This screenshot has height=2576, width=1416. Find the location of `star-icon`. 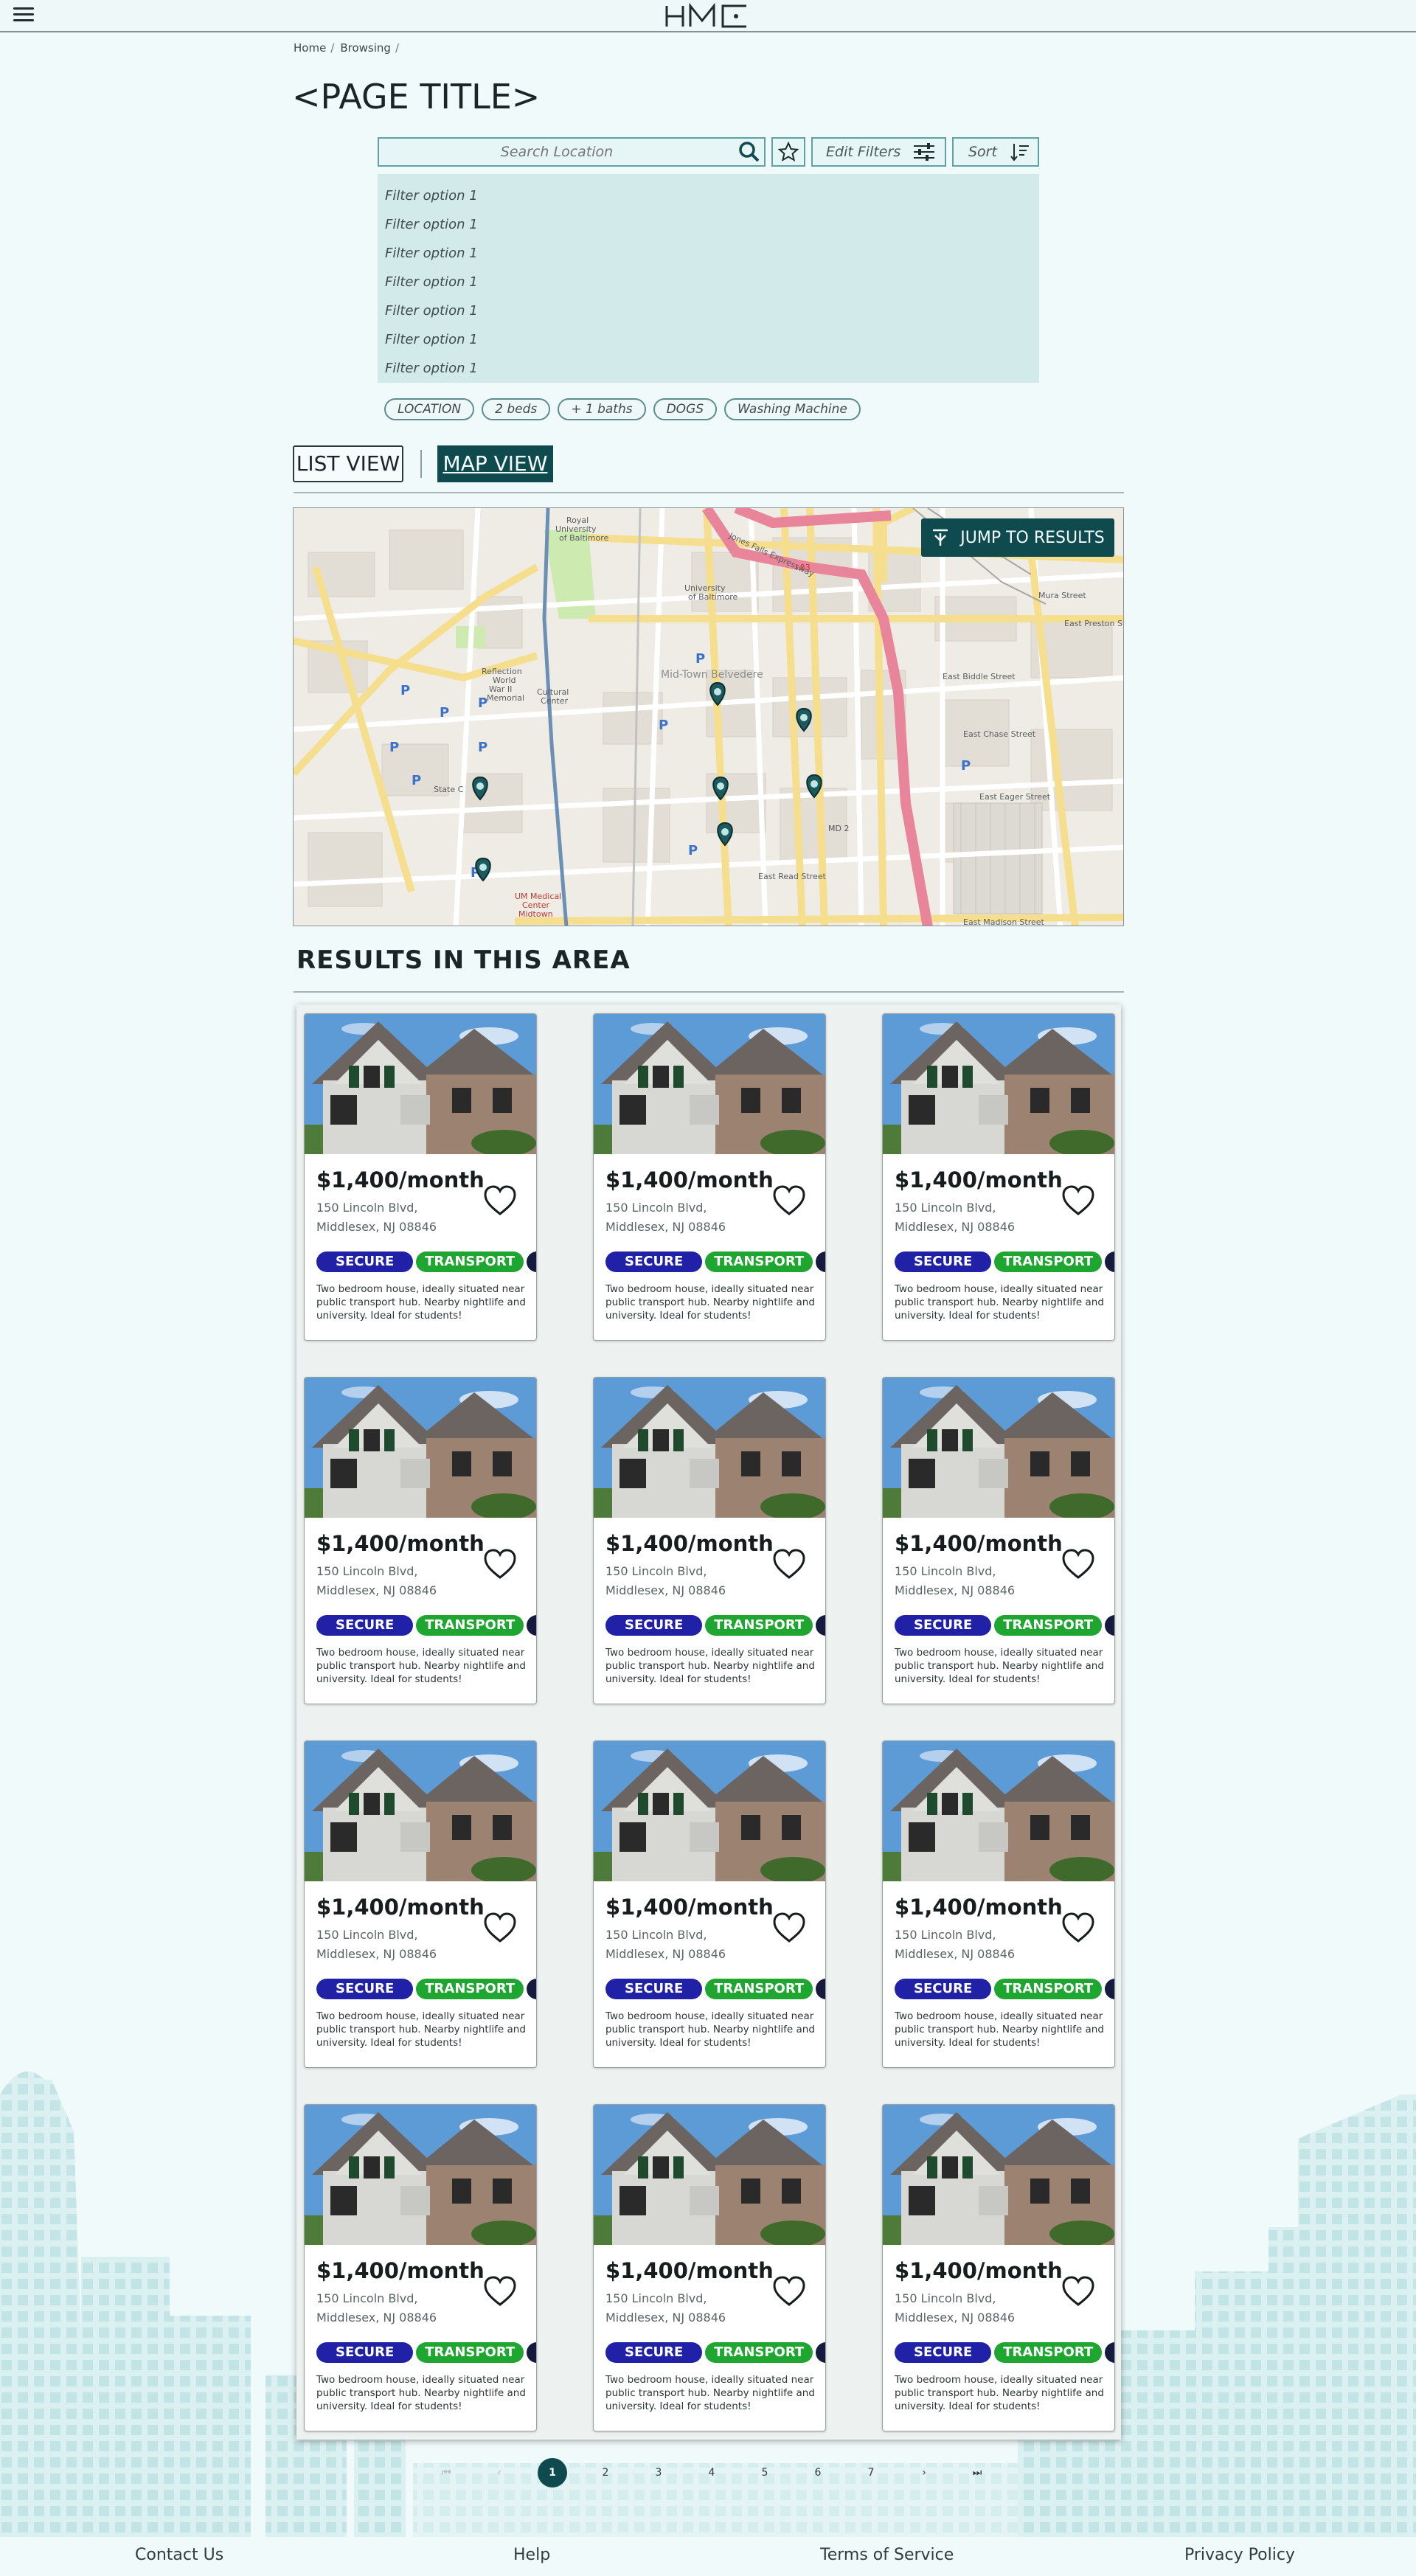

star-icon is located at coordinates (788, 151).